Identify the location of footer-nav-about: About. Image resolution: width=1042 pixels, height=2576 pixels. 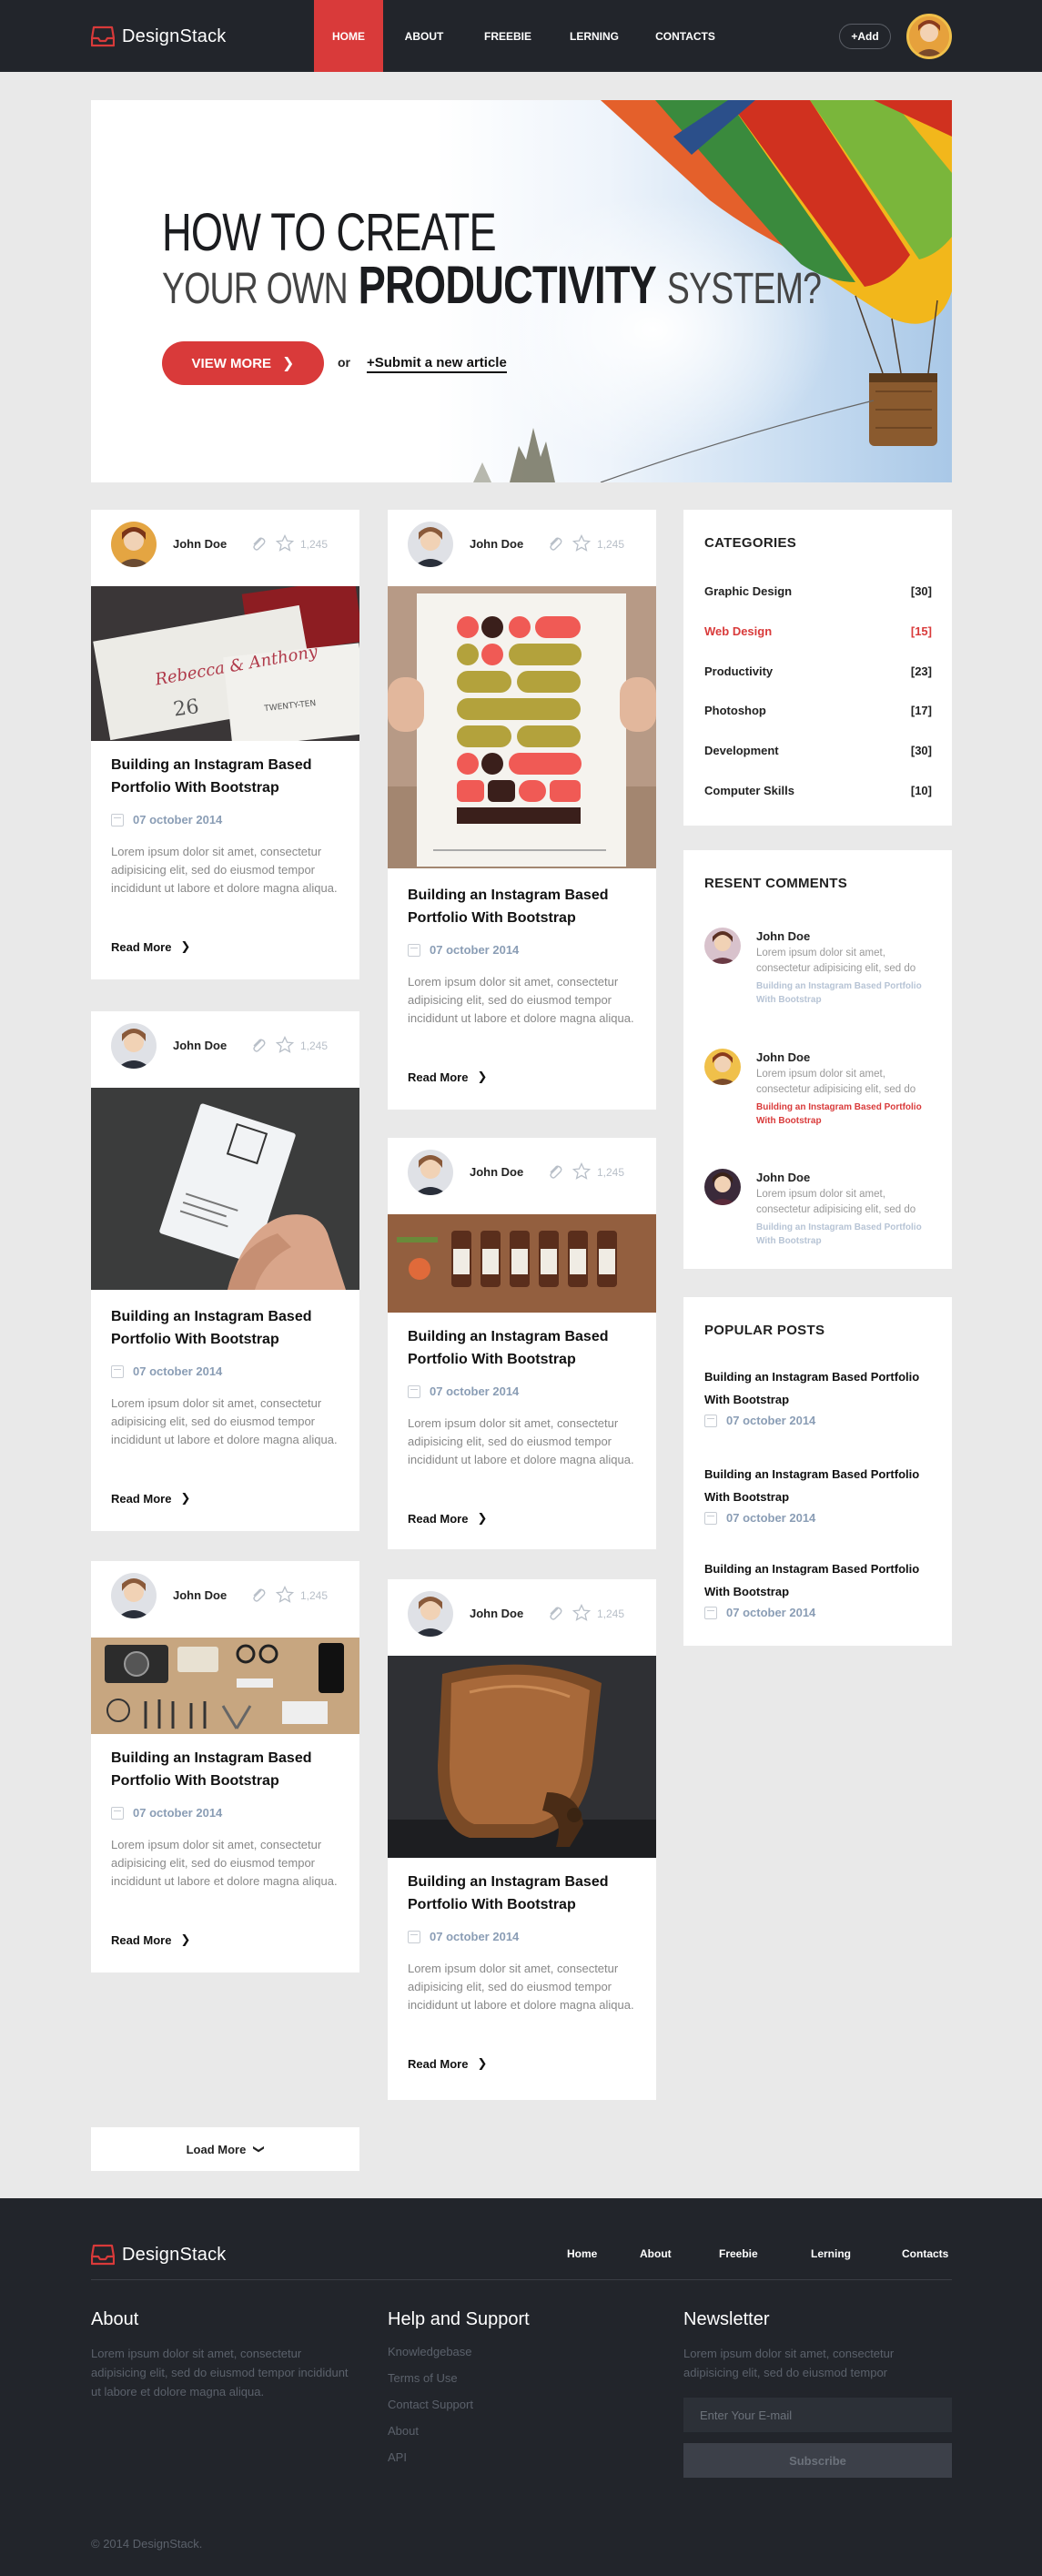
(656, 2253).